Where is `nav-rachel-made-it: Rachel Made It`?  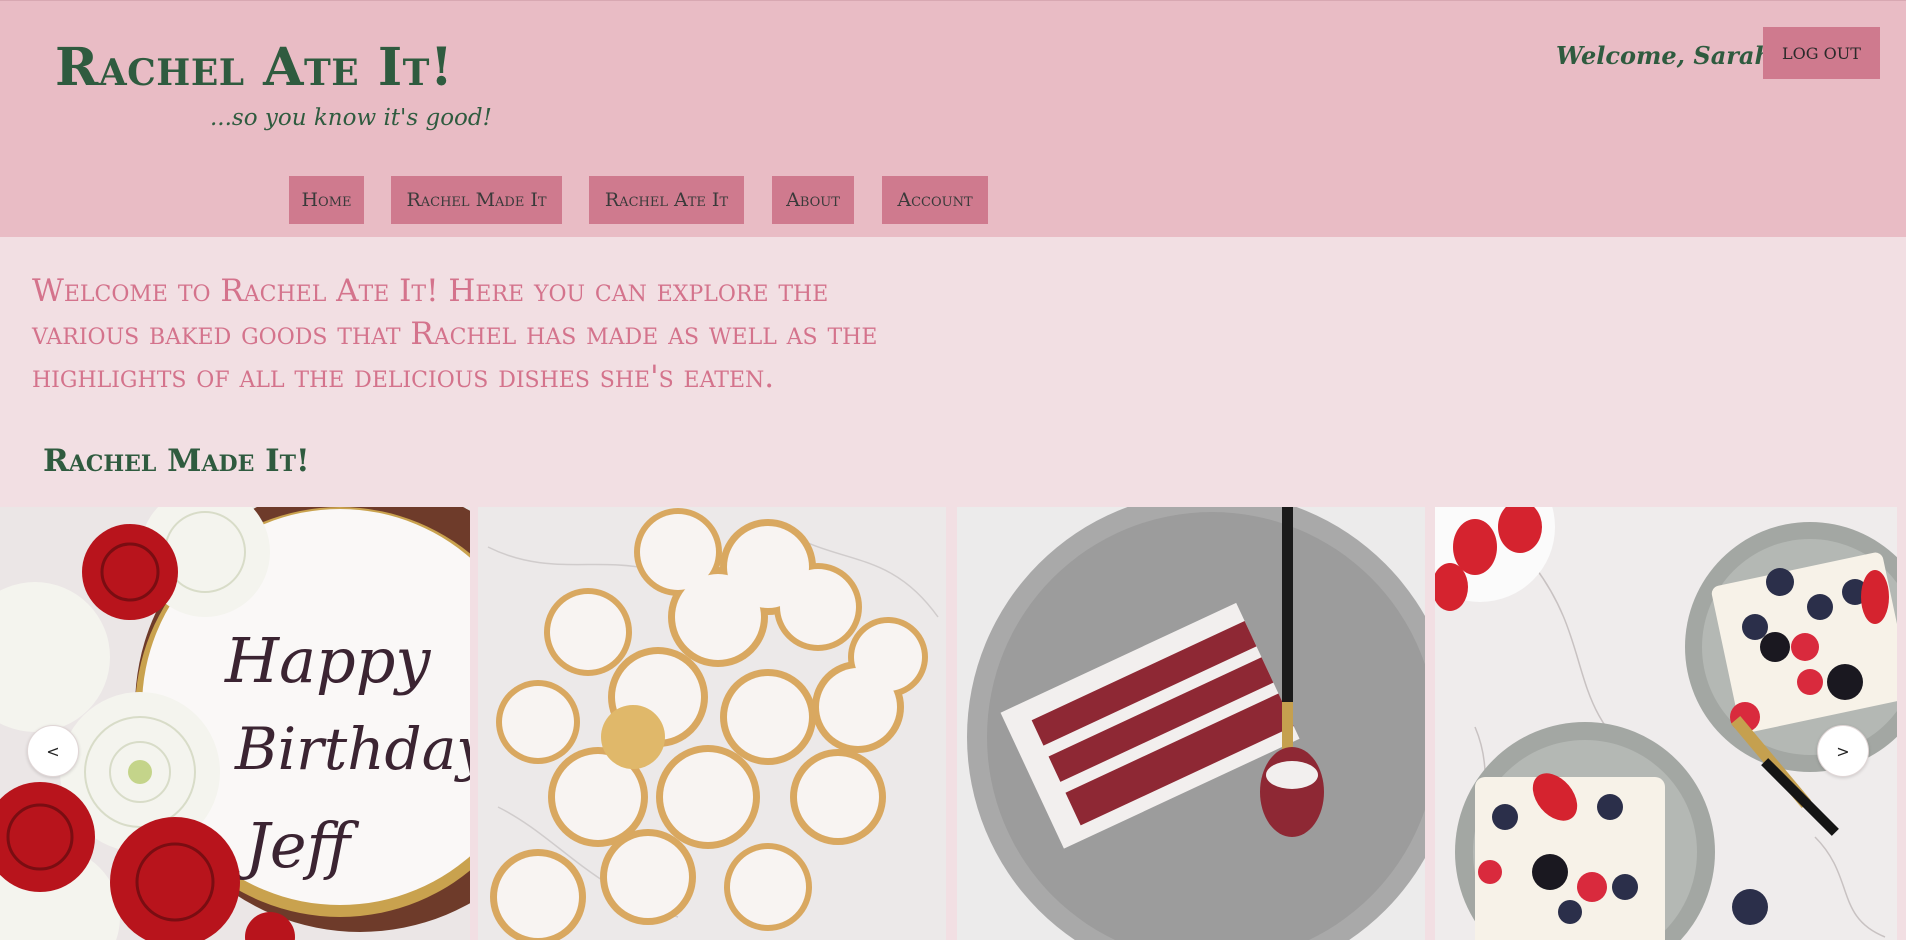
nav-rachel-made-it: Rachel Made It is located at coordinates (476, 200).